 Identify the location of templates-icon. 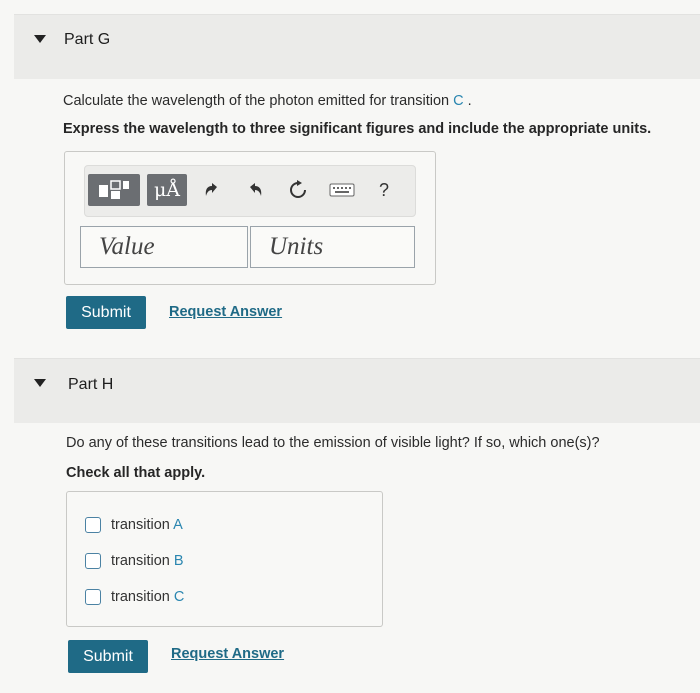
(114, 190).